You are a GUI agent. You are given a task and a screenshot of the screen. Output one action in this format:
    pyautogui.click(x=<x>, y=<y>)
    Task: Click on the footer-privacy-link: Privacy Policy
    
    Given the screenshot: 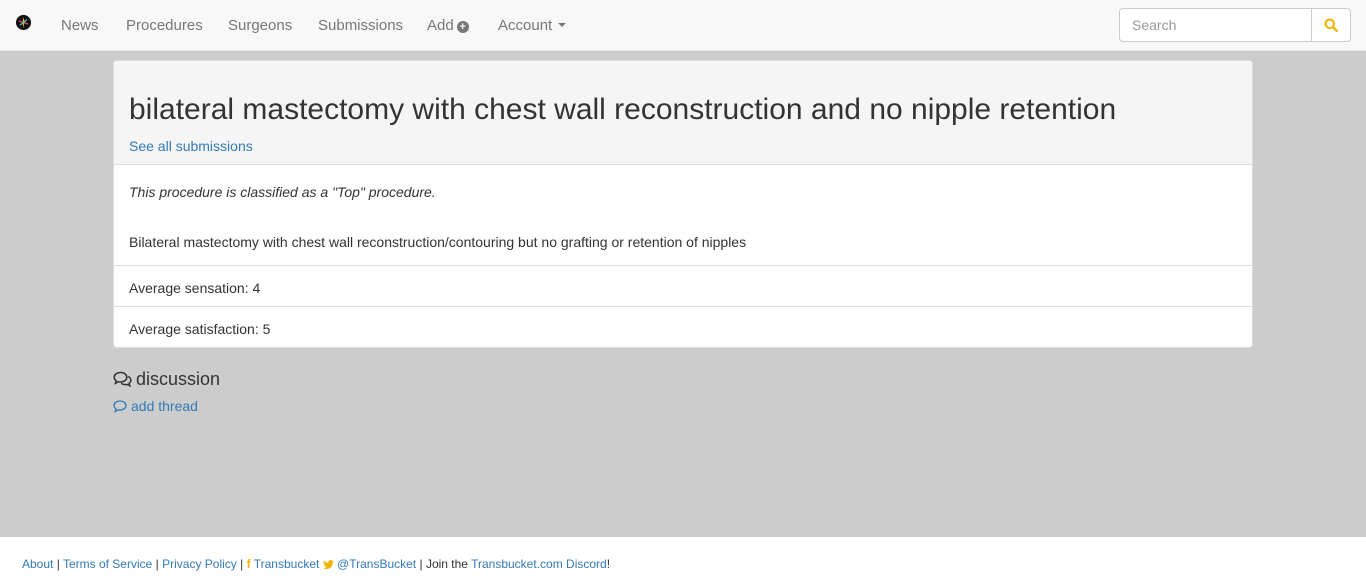 What is the action you would take?
    pyautogui.click(x=199, y=564)
    